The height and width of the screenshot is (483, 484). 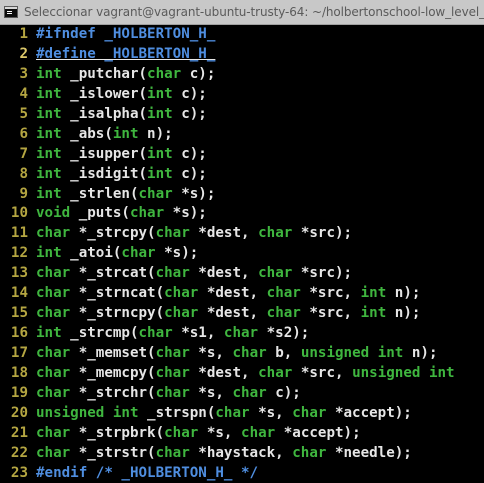 I want to click on code-token: *_strchr(, so click(x=113, y=392).